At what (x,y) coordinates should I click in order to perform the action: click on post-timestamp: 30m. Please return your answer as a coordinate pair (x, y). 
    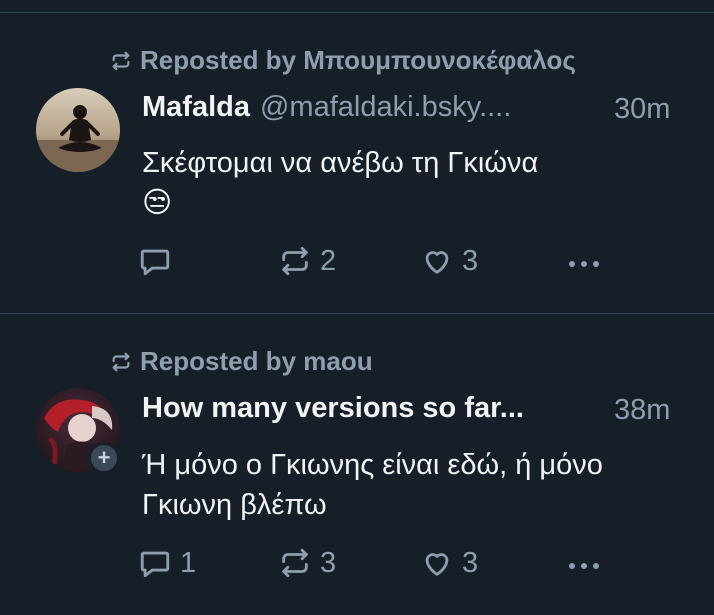
    Looking at the image, I should click on (642, 109).